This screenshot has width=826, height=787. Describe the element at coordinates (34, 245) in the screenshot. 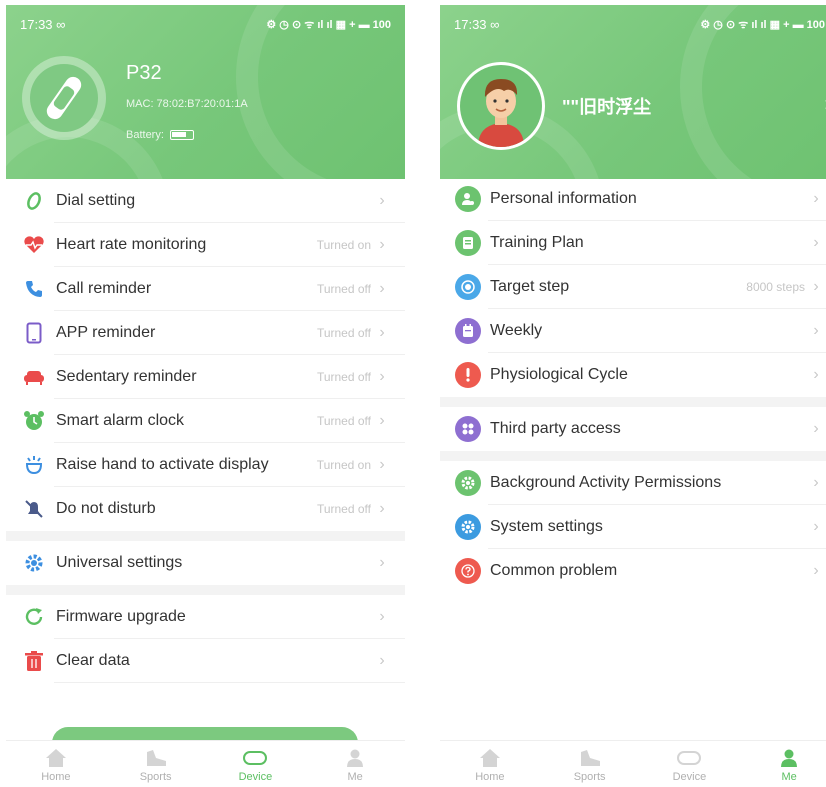

I see `heart-rate-icon` at that location.